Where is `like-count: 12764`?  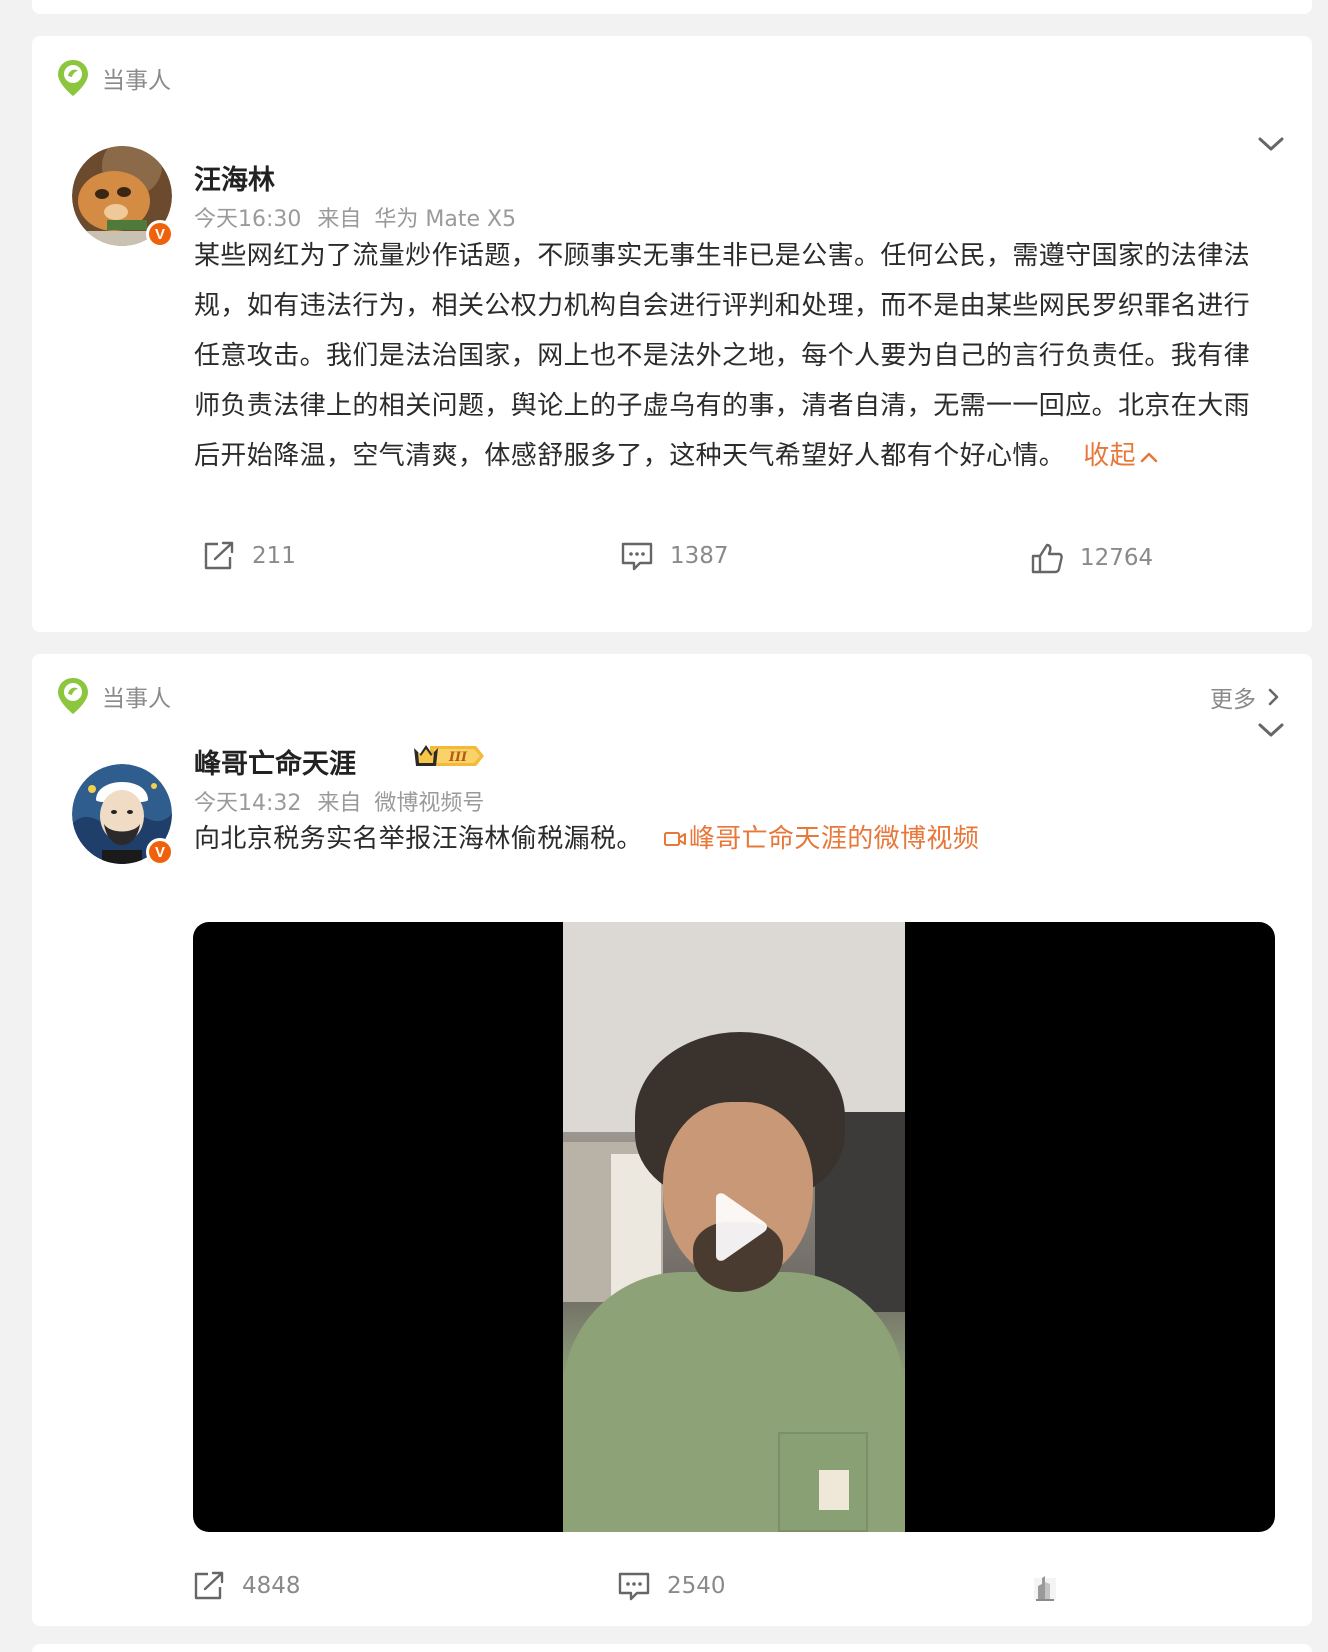 like-count: 12764 is located at coordinates (1117, 558).